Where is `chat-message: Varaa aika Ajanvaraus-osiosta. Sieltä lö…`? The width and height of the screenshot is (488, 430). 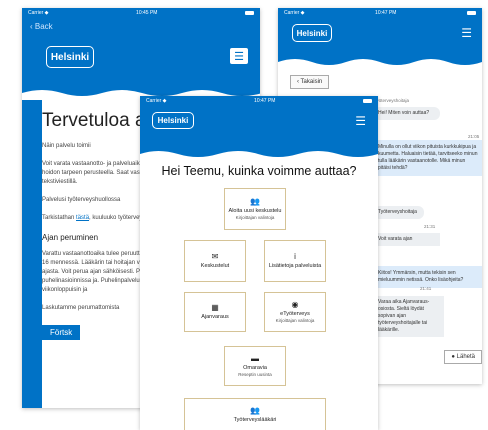
chat-message: Varaa aika Ajanvaraus-osiosta. Sieltä lö… is located at coordinates (409, 316).